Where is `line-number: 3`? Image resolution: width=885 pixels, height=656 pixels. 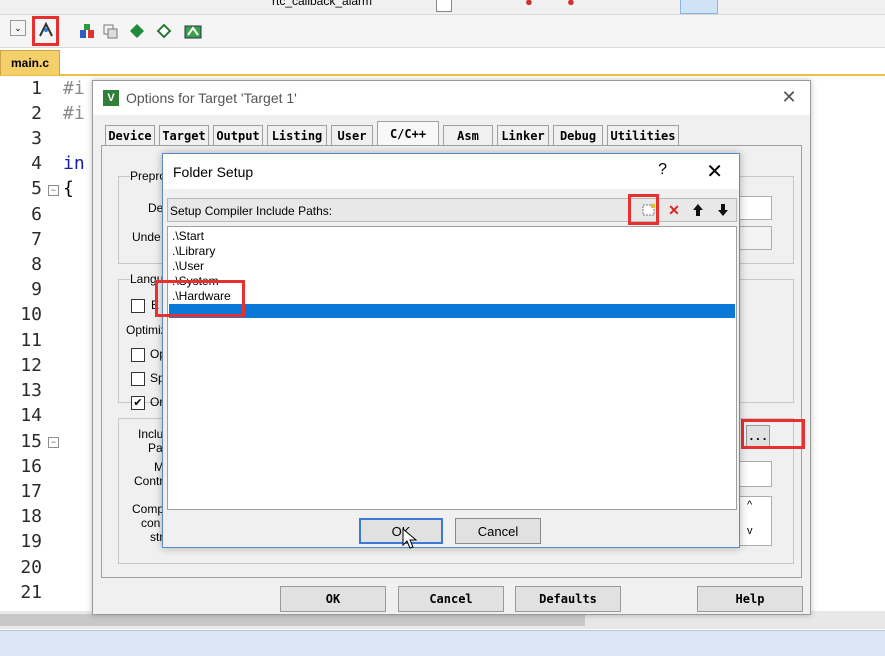
line-number: 3 is located at coordinates (36, 138).